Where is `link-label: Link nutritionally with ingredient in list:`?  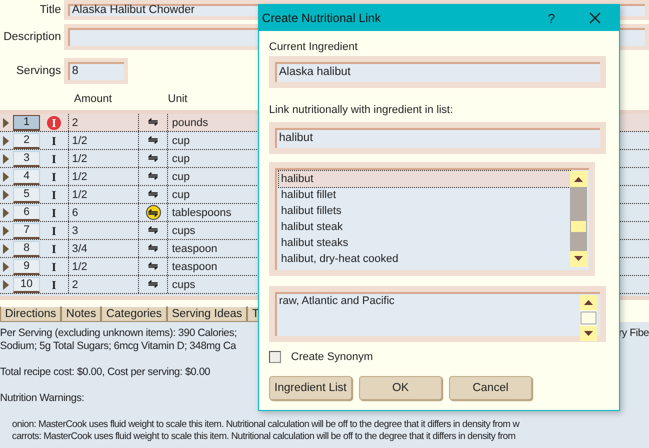 link-label: Link nutritionally with ingredient in list: is located at coordinates (361, 110).